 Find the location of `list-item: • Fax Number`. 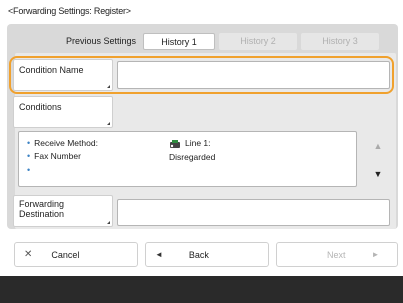

list-item: • Fax Number is located at coordinates (54, 156).